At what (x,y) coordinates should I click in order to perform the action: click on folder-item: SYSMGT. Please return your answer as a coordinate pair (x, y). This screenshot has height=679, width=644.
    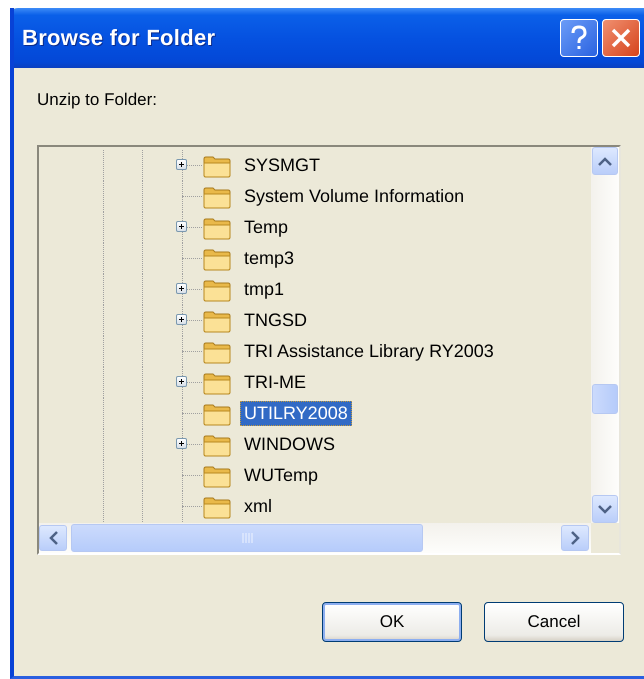
    Looking at the image, I should click on (282, 165).